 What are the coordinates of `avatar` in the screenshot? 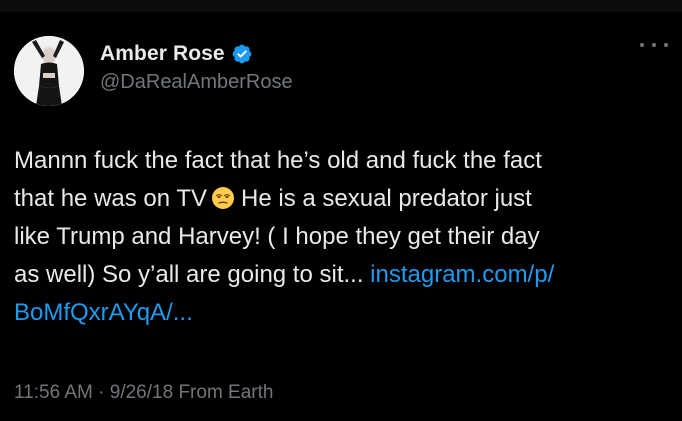 It's located at (49, 71).